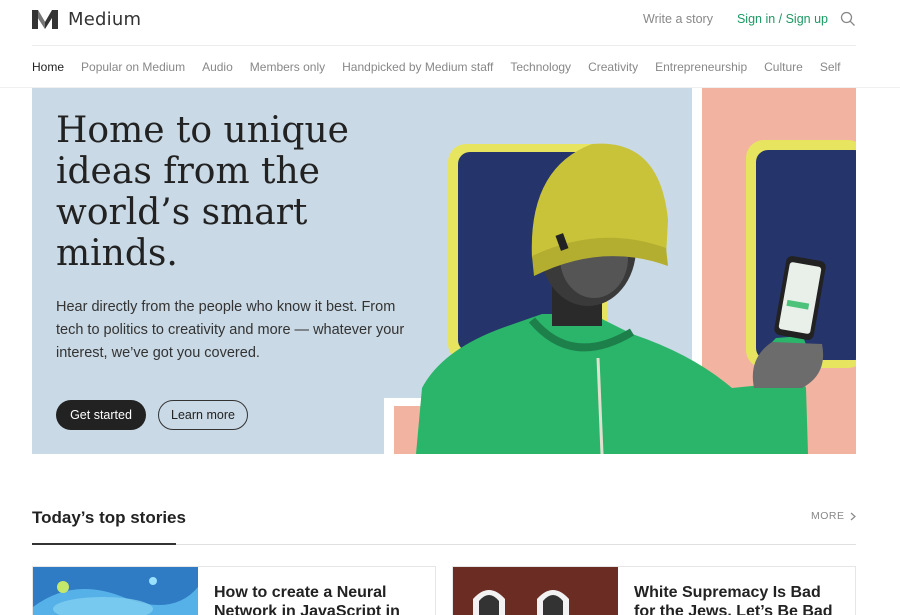  Describe the element at coordinates (417, 67) in the screenshot. I see `nav-item-handpicked: Handpicked by Medium staff` at that location.